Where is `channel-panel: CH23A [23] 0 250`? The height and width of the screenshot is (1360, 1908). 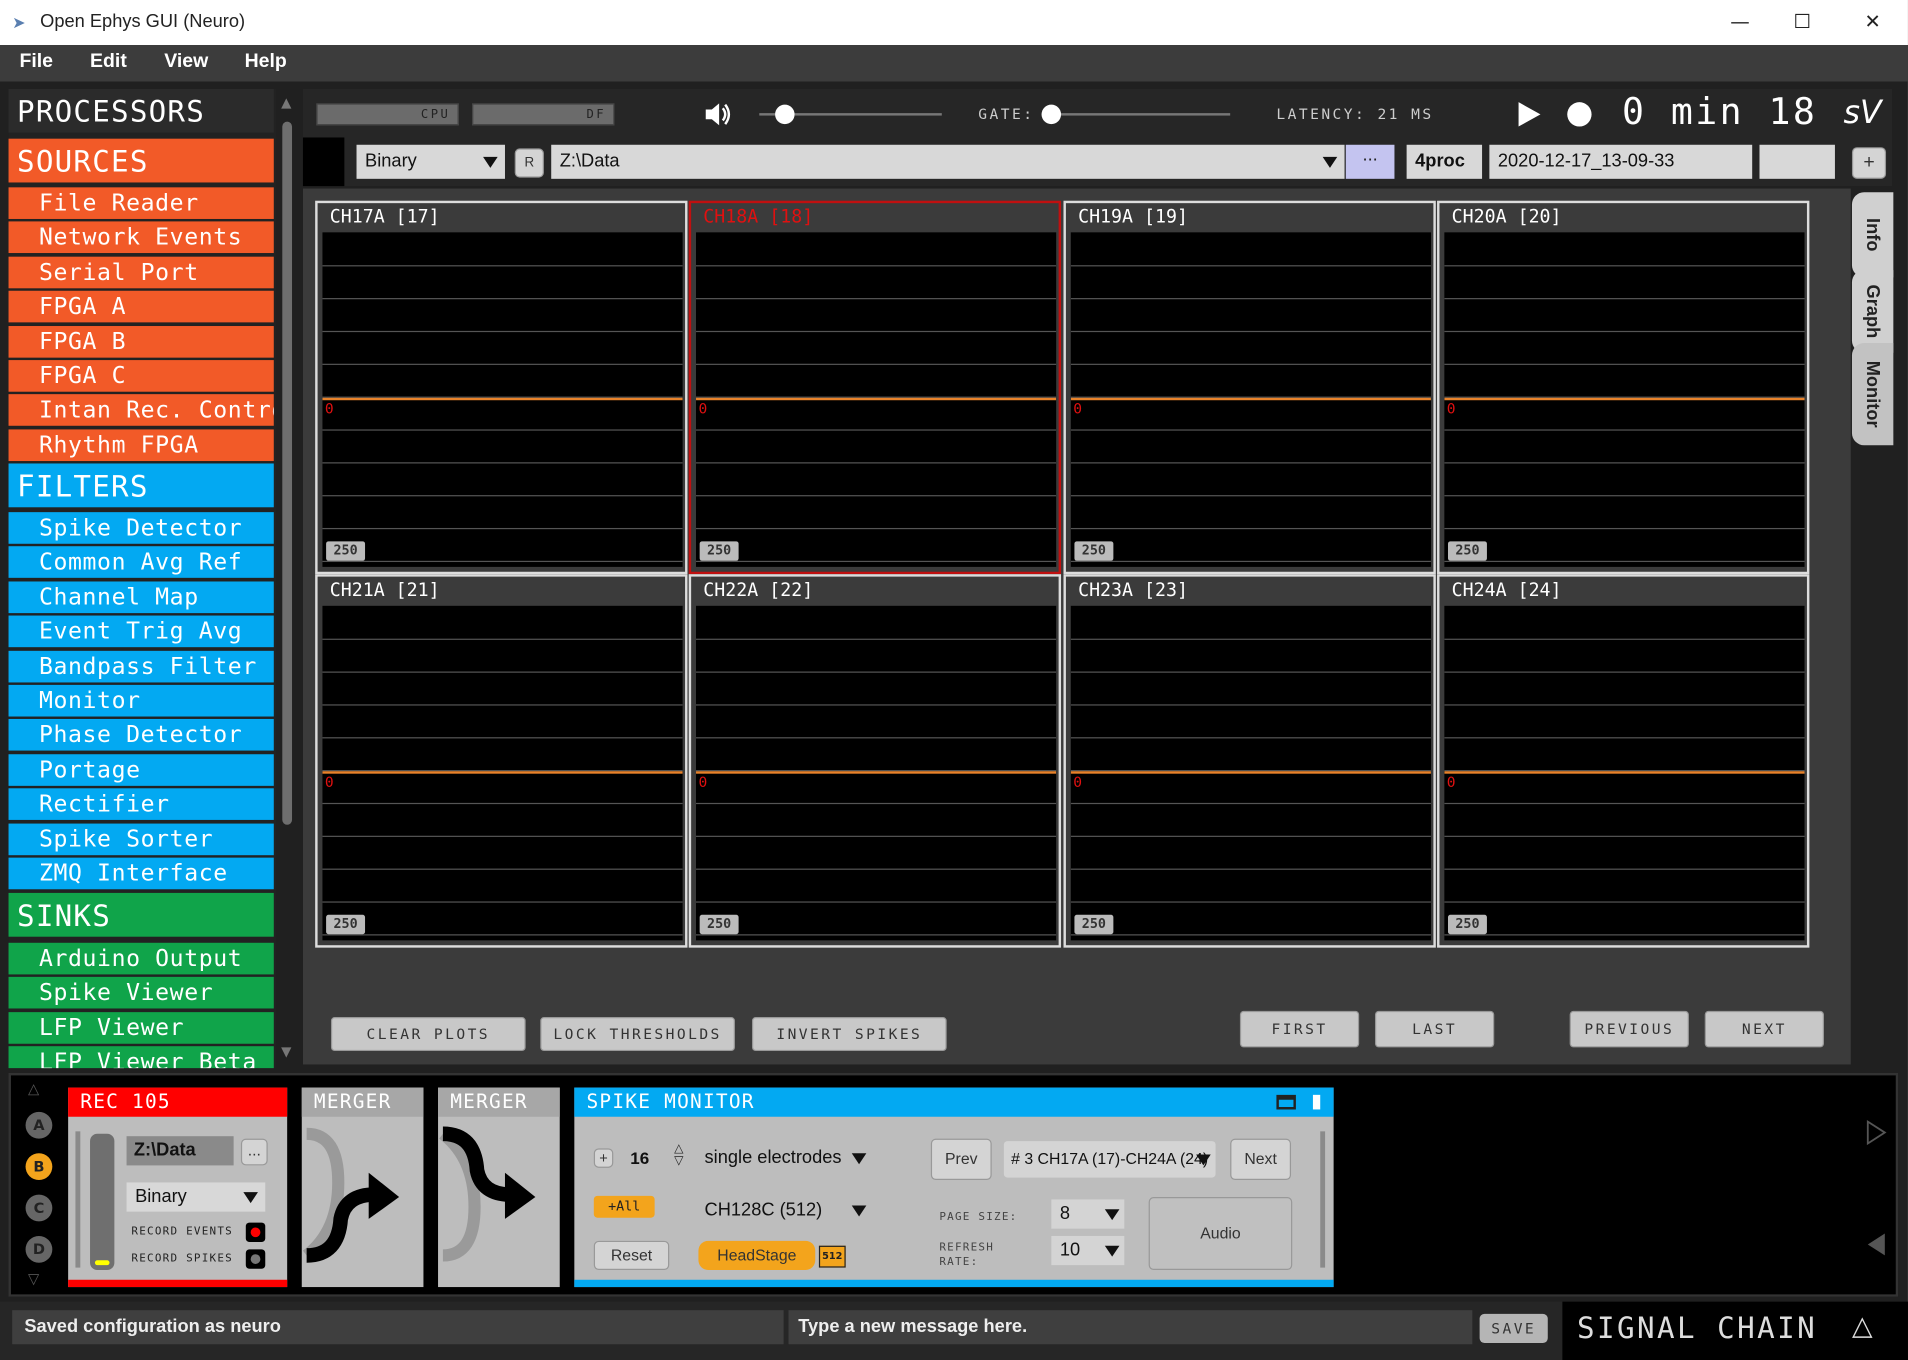 channel-panel: CH23A [23] 0 250 is located at coordinates (1249, 761).